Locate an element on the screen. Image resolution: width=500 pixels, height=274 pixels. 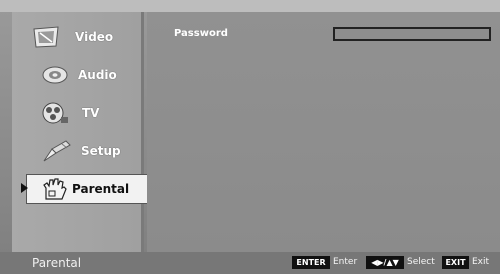
audio-icon is located at coordinates (55, 75).